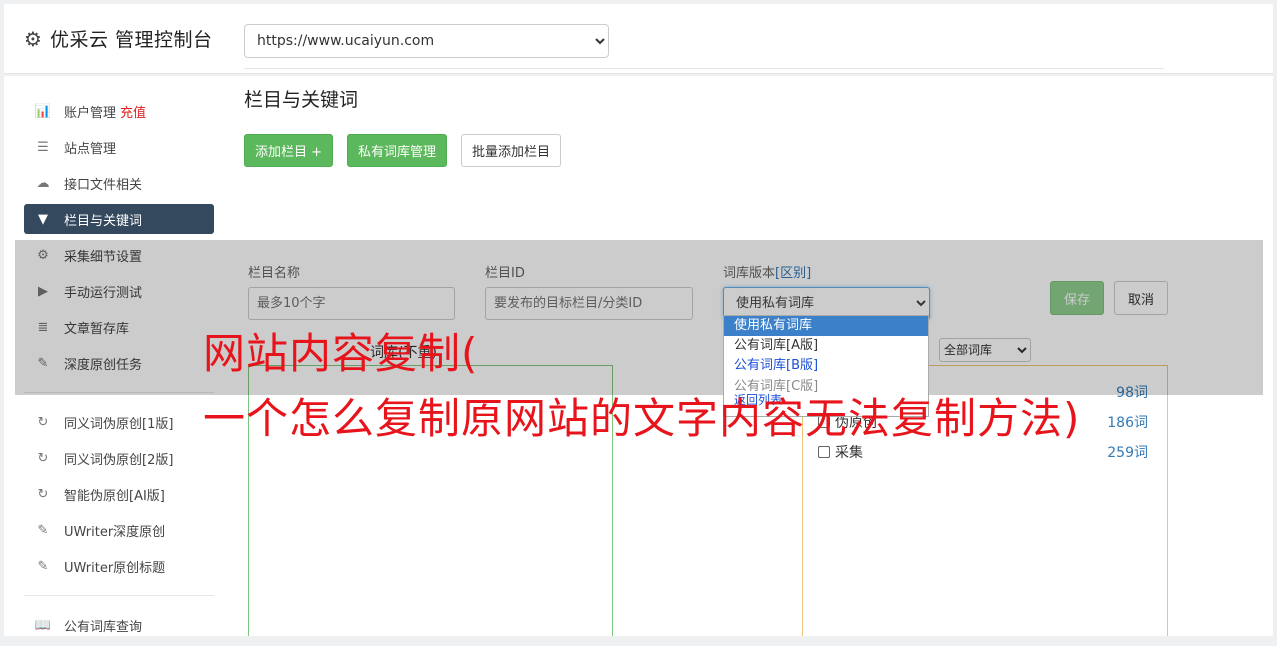 The height and width of the screenshot is (646, 1277). What do you see at coordinates (43, 255) in the screenshot?
I see `cogs-icon: ⚙` at bounding box center [43, 255].